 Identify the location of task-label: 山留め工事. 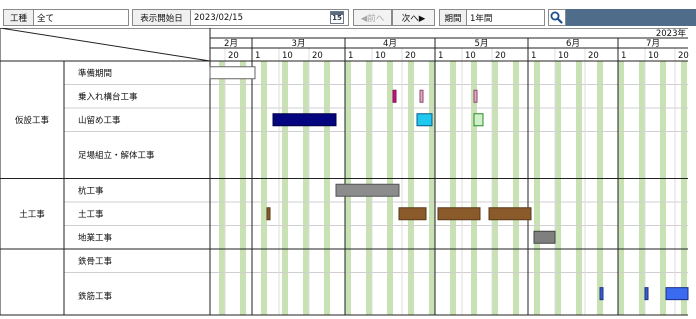
(99, 120).